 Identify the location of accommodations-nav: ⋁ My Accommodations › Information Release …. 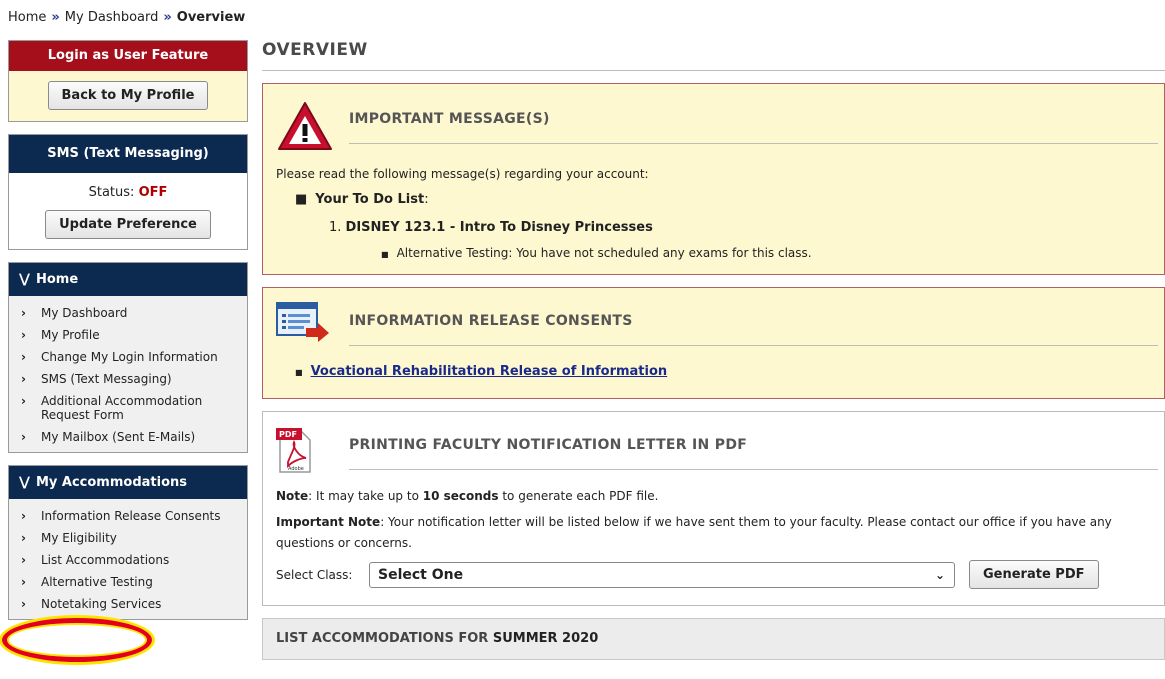
(128, 542).